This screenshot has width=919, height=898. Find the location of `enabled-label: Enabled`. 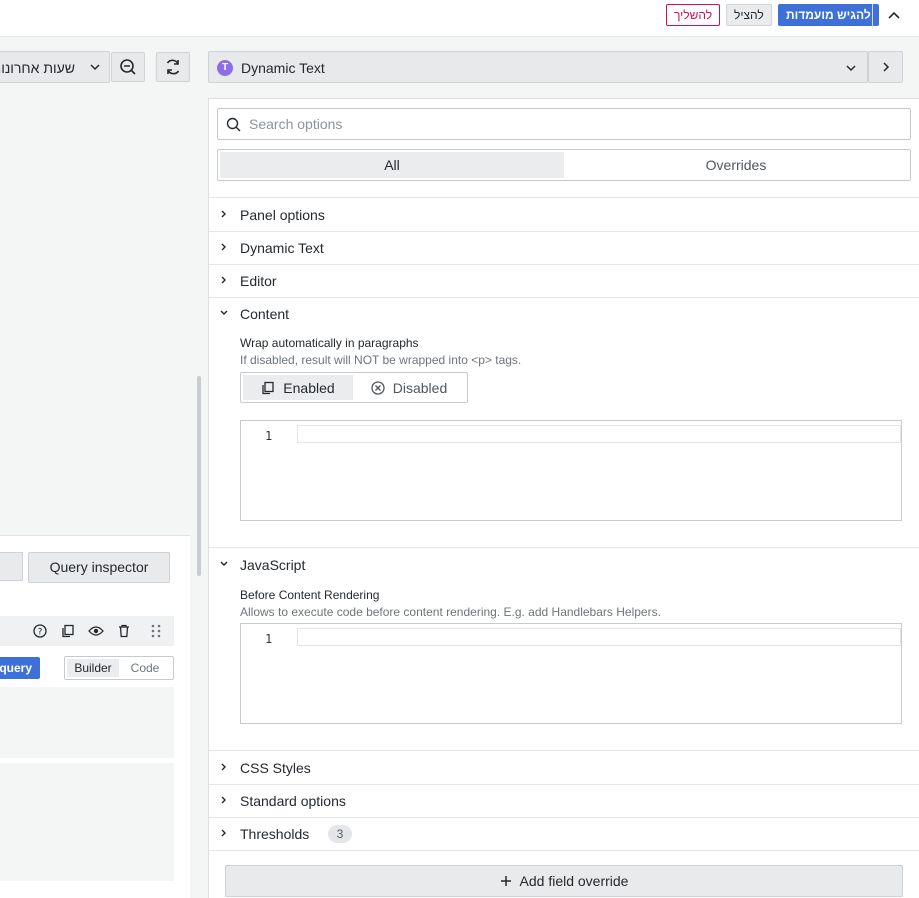

enabled-label: Enabled is located at coordinates (309, 387).